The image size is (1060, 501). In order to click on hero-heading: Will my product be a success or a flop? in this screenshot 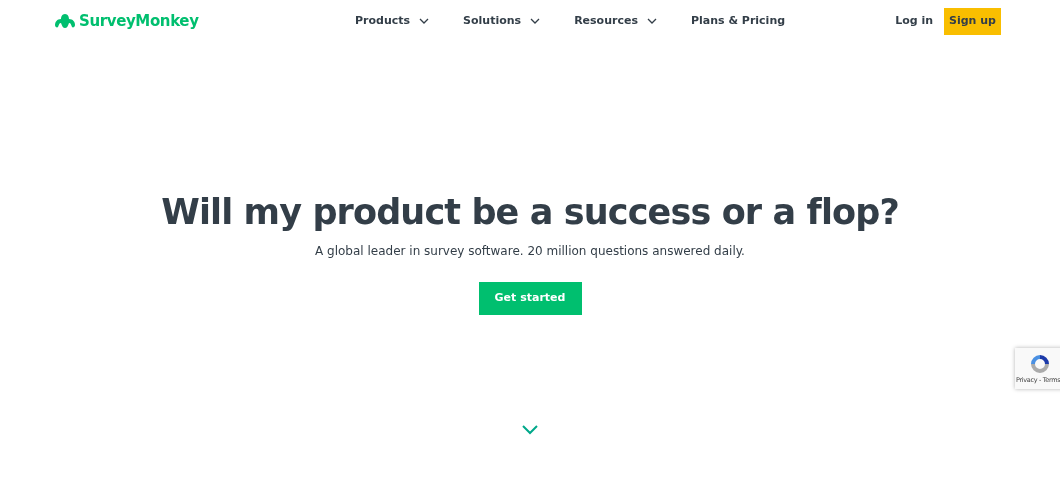, I will do `click(530, 212)`.